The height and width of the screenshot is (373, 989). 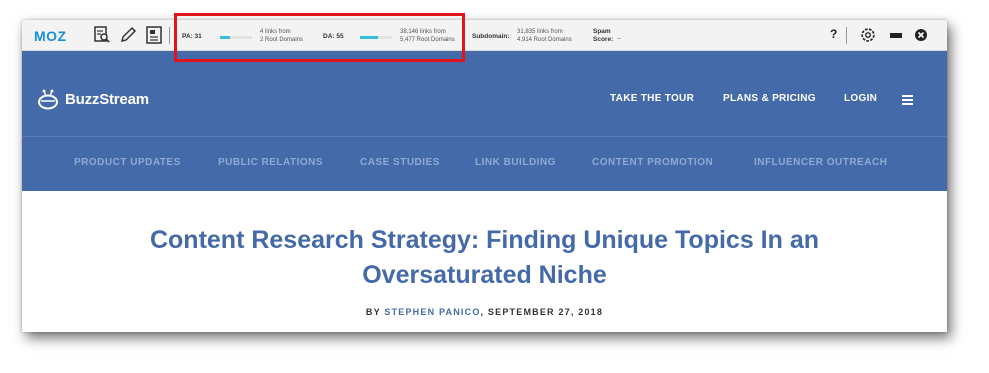 I want to click on moz-logo: MOZ, so click(x=50, y=36).